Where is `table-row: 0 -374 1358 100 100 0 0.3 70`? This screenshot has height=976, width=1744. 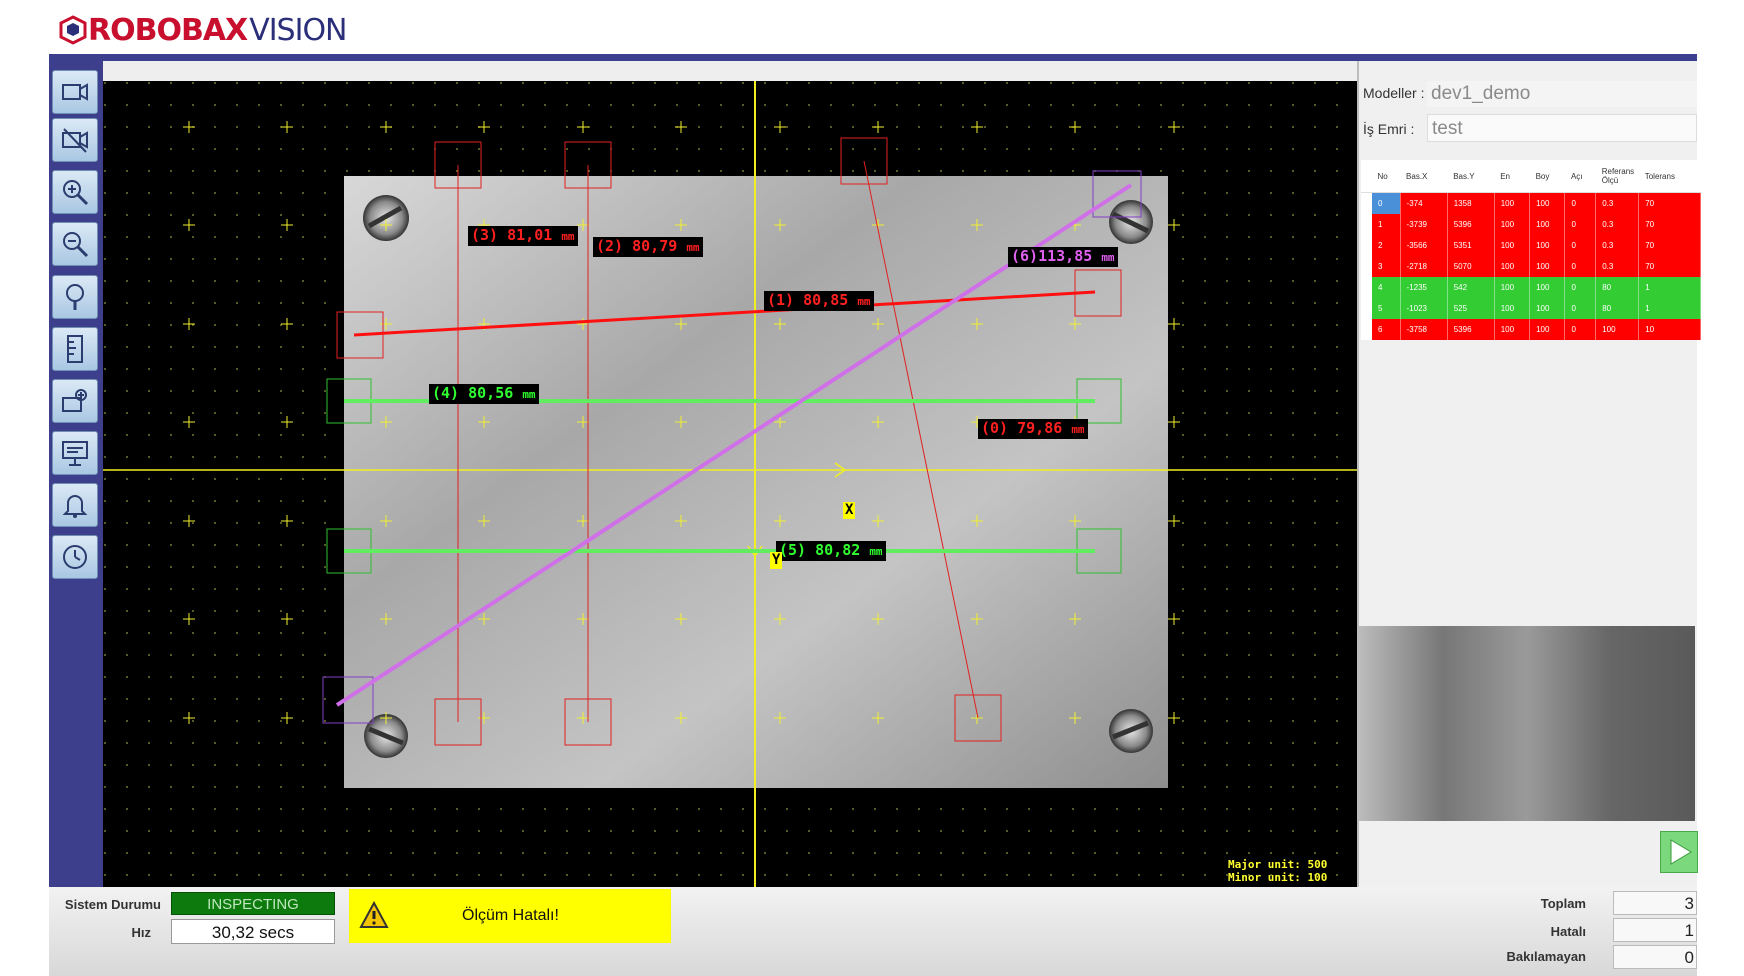 table-row: 0 -374 1358 100 100 0 0.3 70 is located at coordinates (1531, 203).